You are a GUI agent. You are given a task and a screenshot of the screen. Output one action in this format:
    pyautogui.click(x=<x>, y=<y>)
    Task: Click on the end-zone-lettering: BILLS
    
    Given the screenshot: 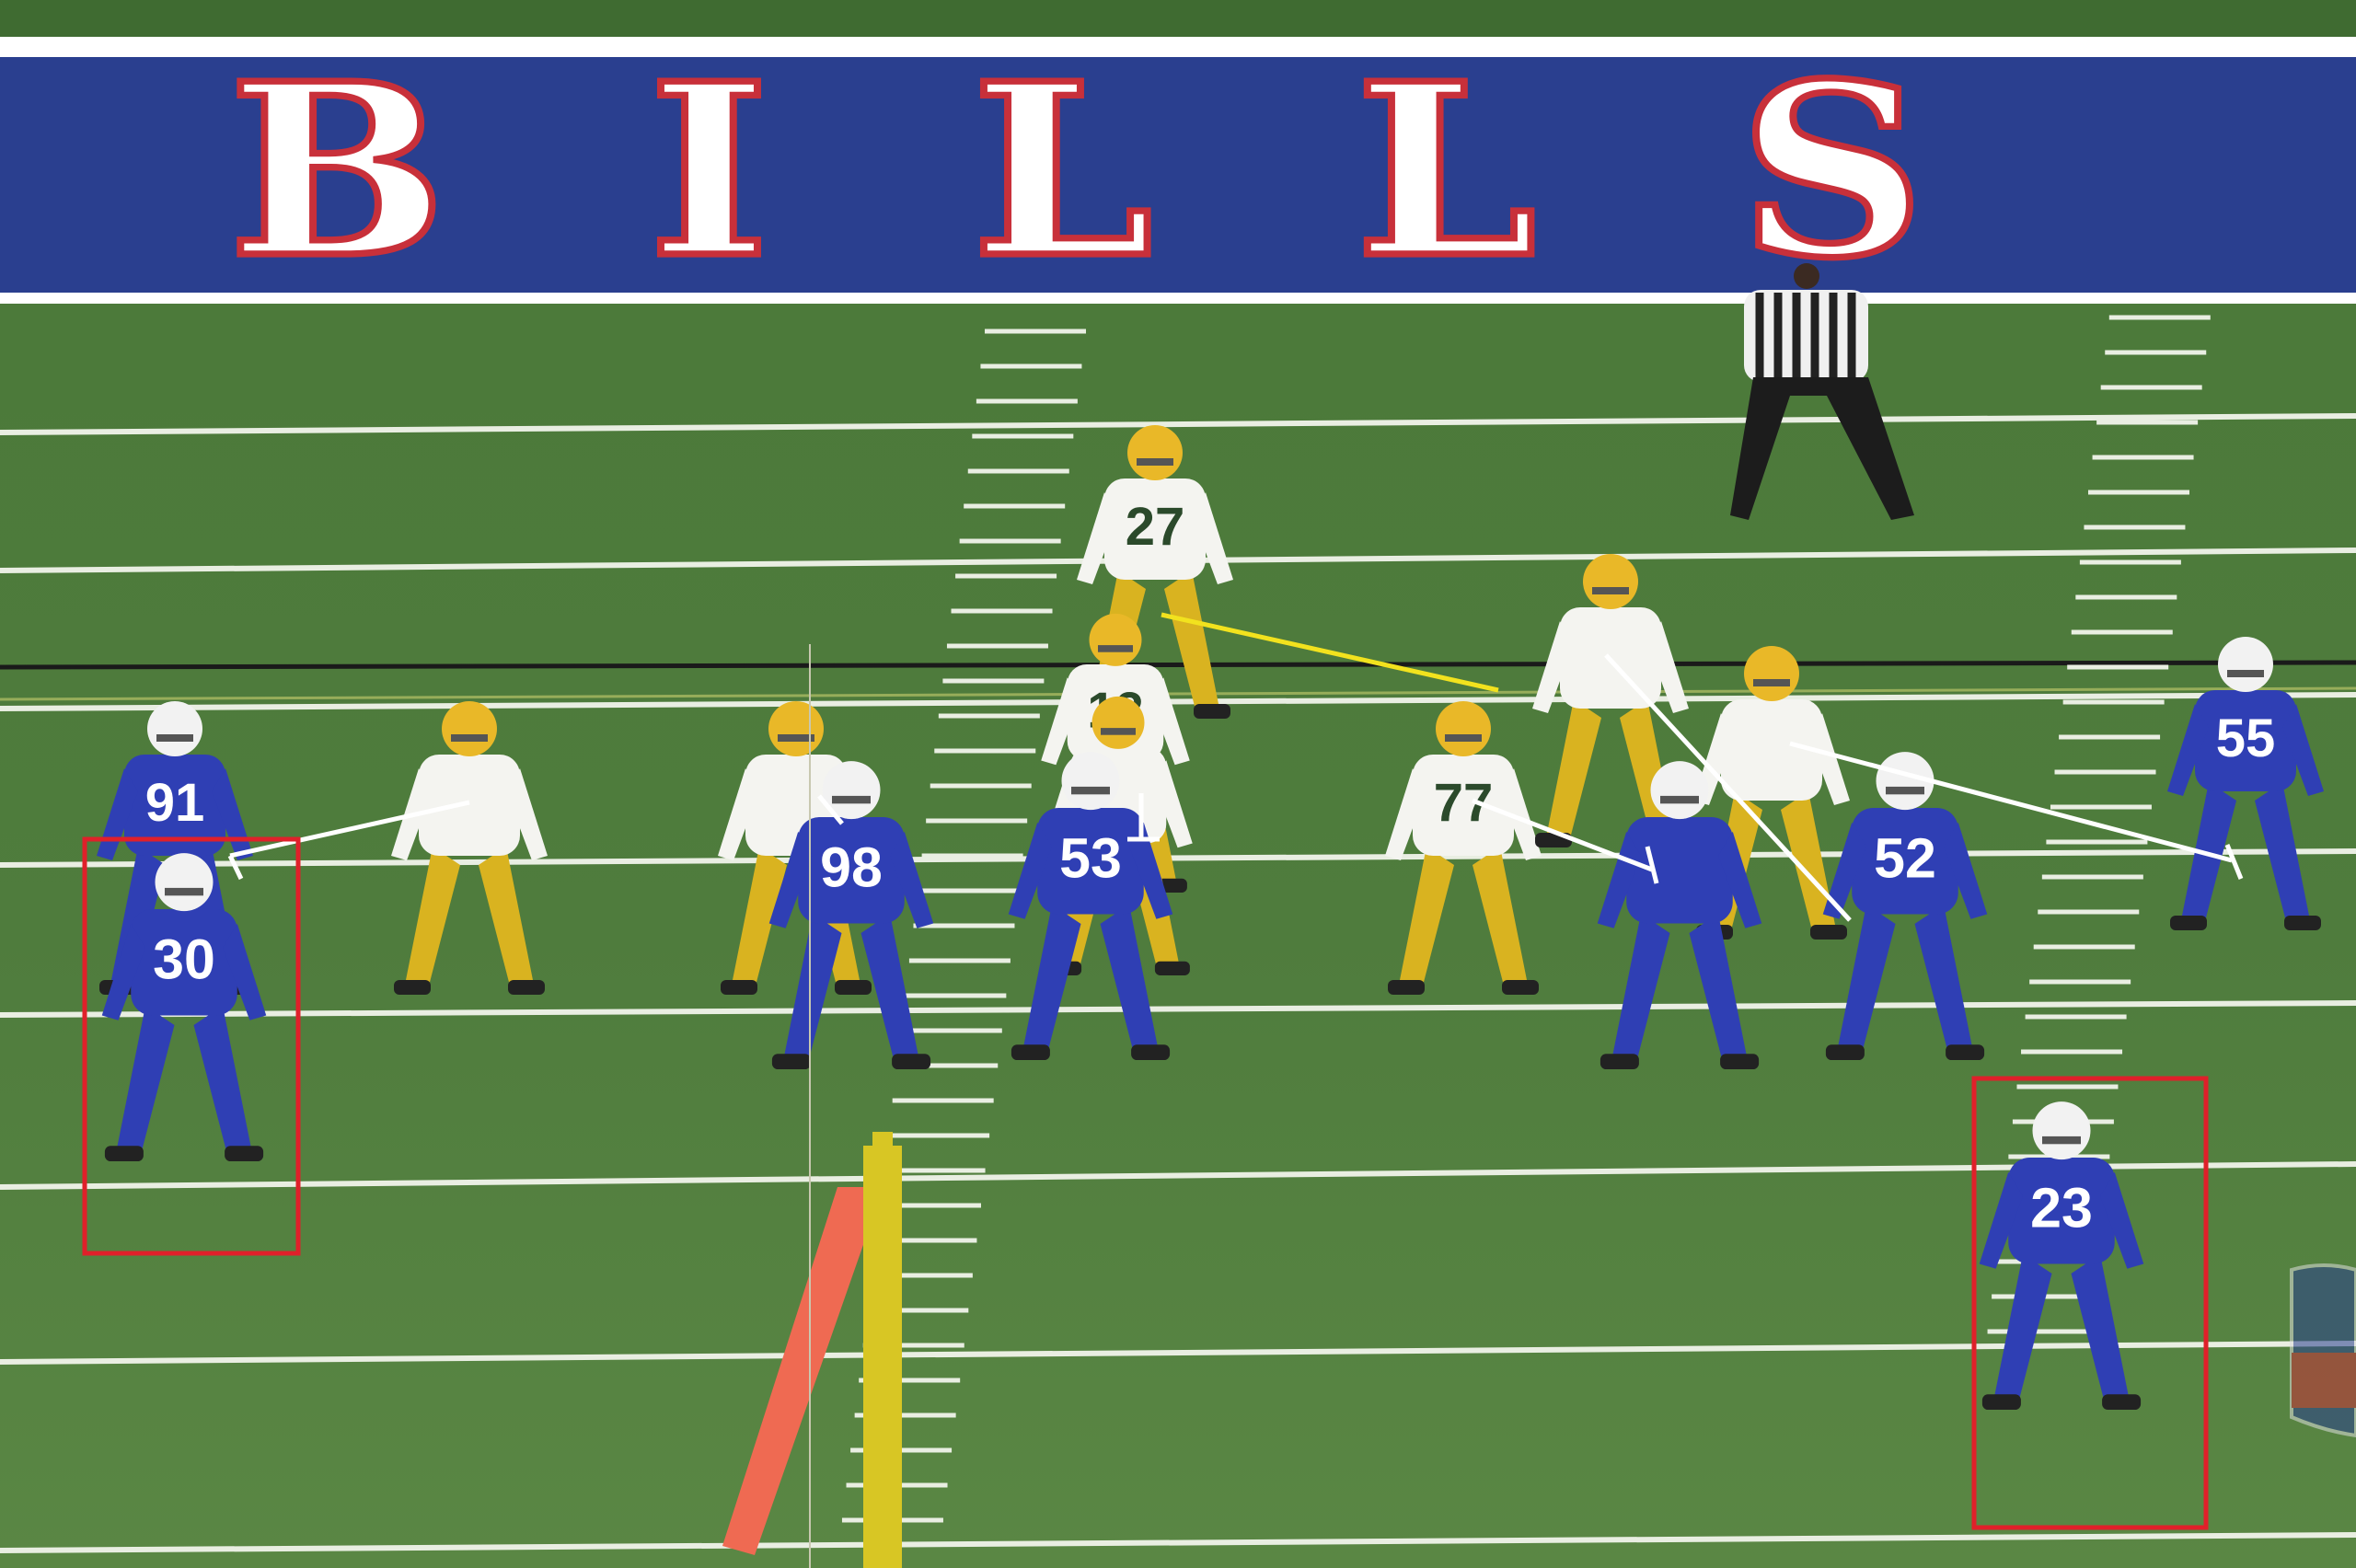 What is the action you would take?
    pyautogui.click(x=1178, y=171)
    